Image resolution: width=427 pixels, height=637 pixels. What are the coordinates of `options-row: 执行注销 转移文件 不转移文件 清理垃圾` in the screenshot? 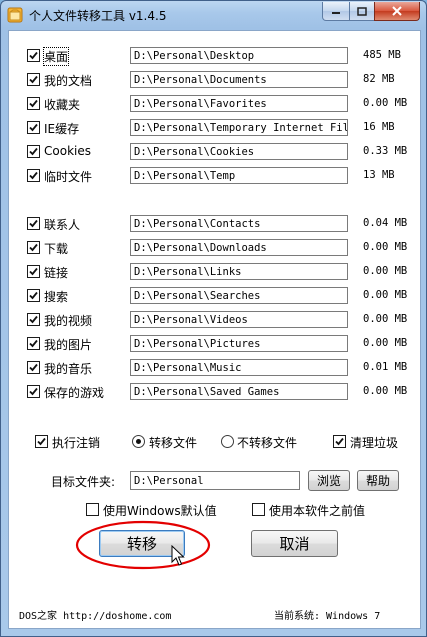 It's located at (214, 442).